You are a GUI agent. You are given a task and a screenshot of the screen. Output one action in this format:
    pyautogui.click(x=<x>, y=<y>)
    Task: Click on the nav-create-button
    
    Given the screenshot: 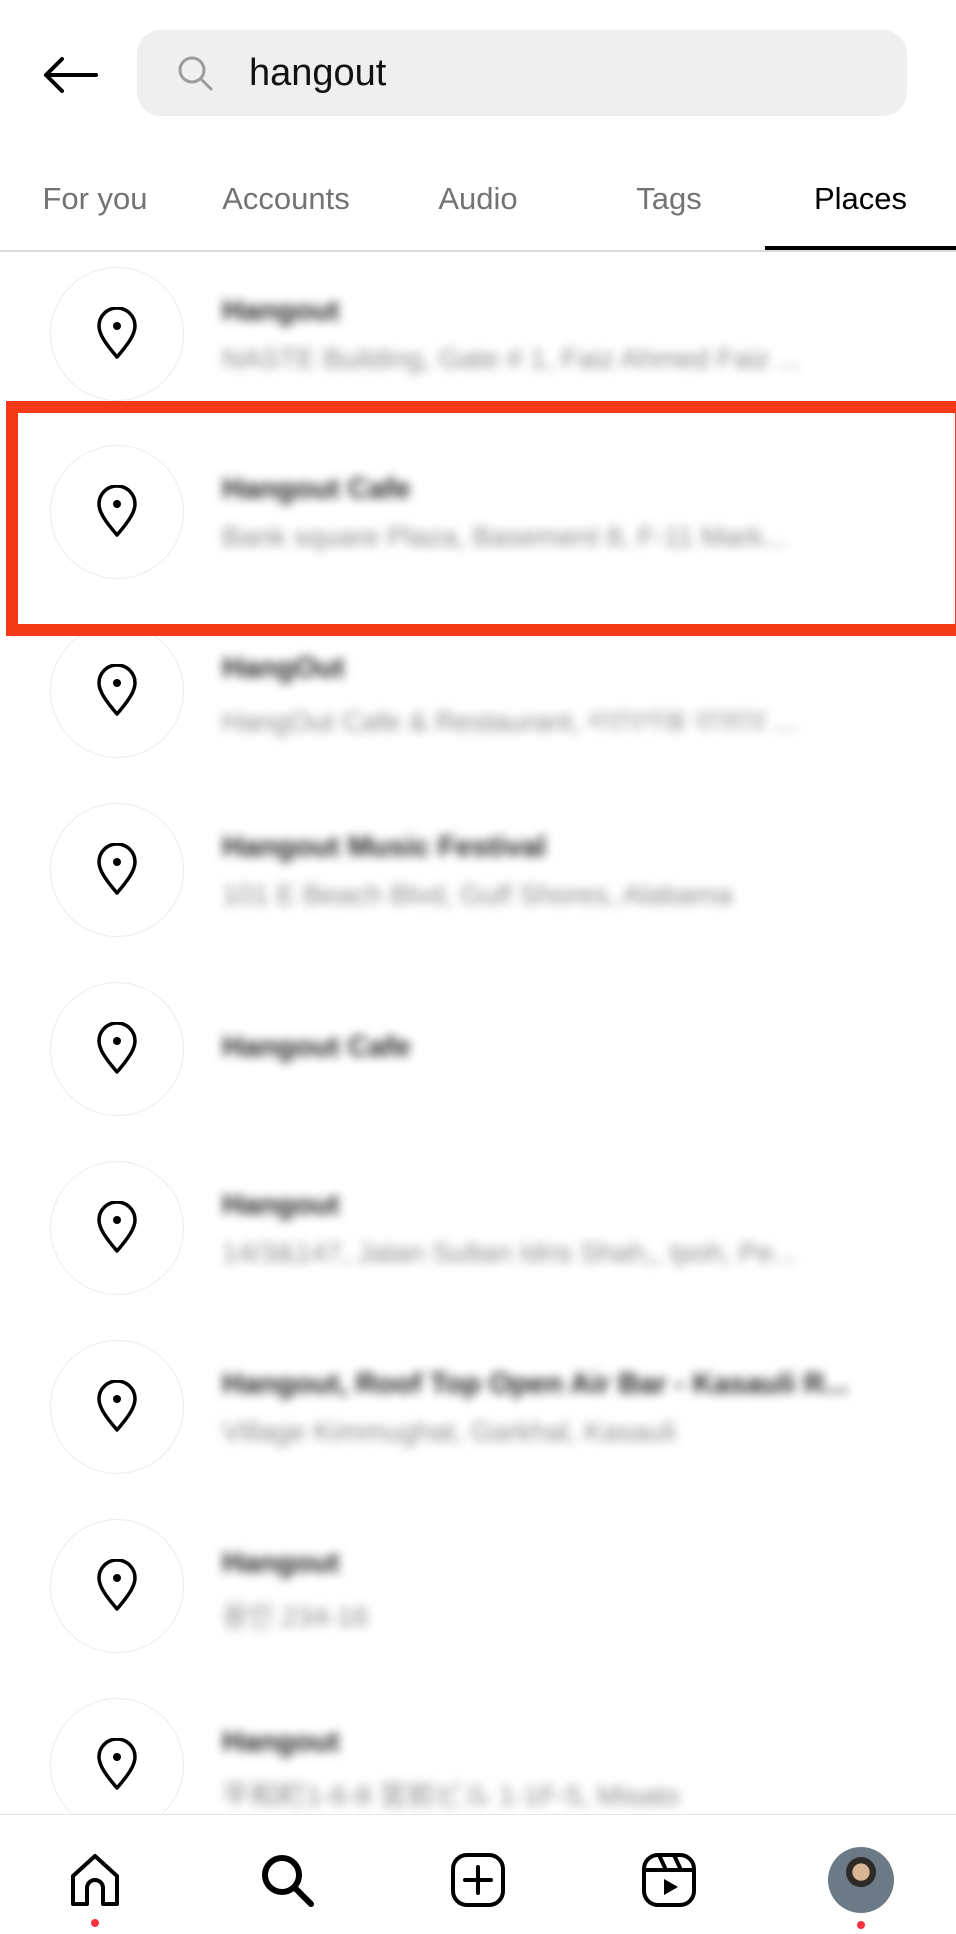 What is the action you would take?
    pyautogui.click(x=478, y=1880)
    